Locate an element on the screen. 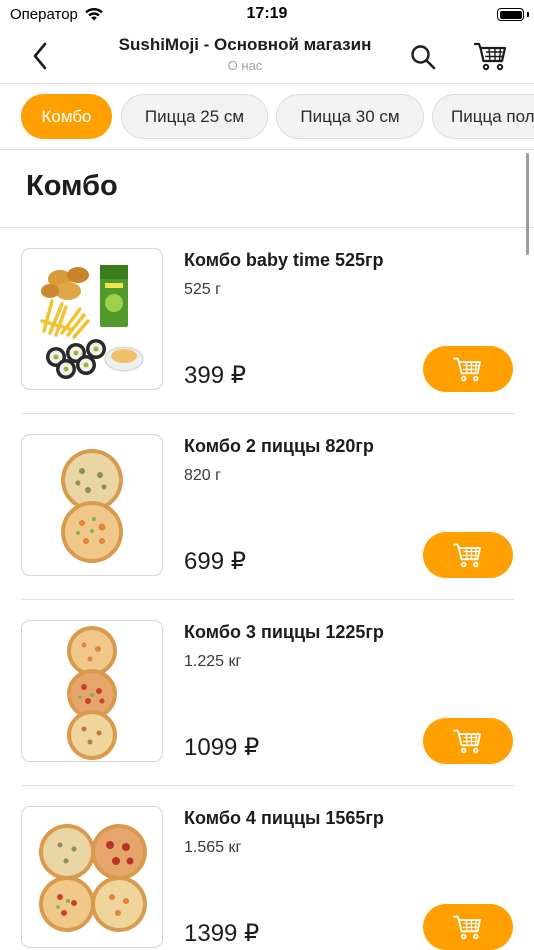 This screenshot has height=950, width=534. category-chip-pizza-25: Пицца 25 см is located at coordinates (194, 116).